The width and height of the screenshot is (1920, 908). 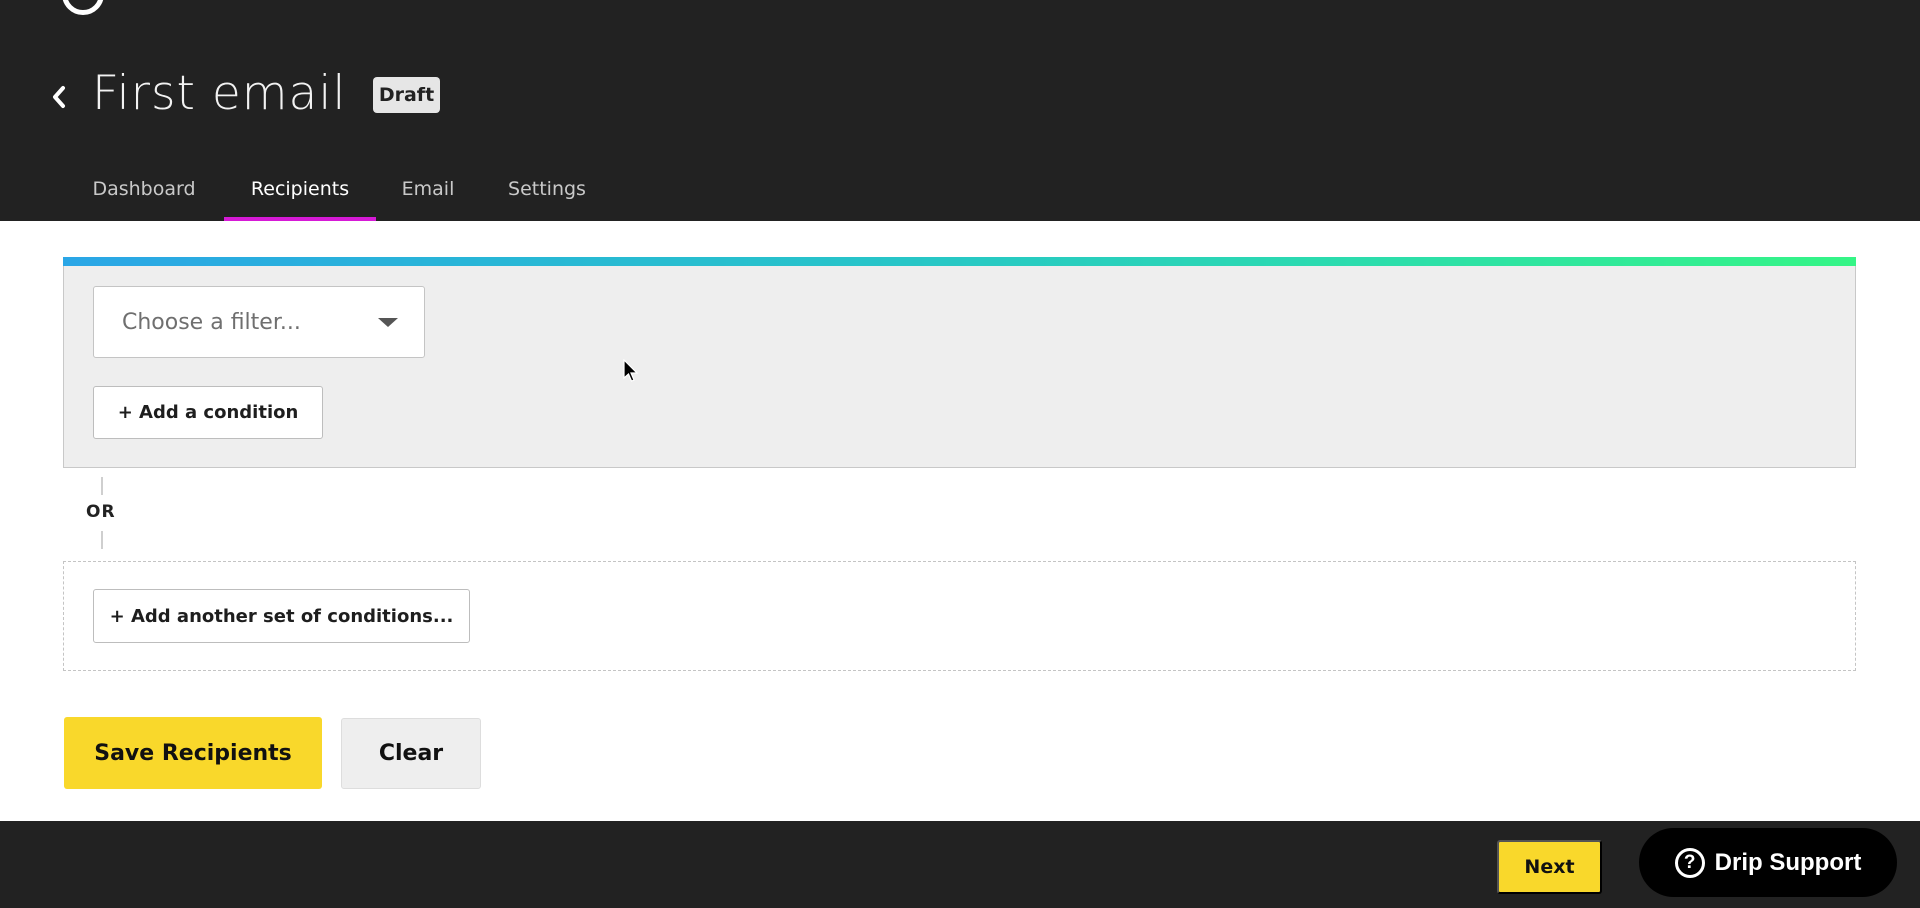 I want to click on add-condition-button: + Add a condition, so click(x=208, y=412).